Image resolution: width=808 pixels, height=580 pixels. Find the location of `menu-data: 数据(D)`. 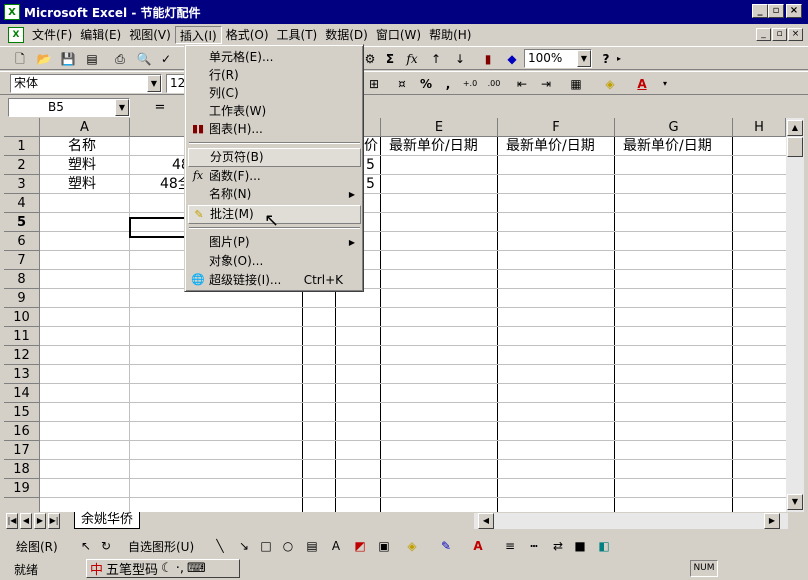

menu-data: 数据(D) is located at coordinates (346, 35).